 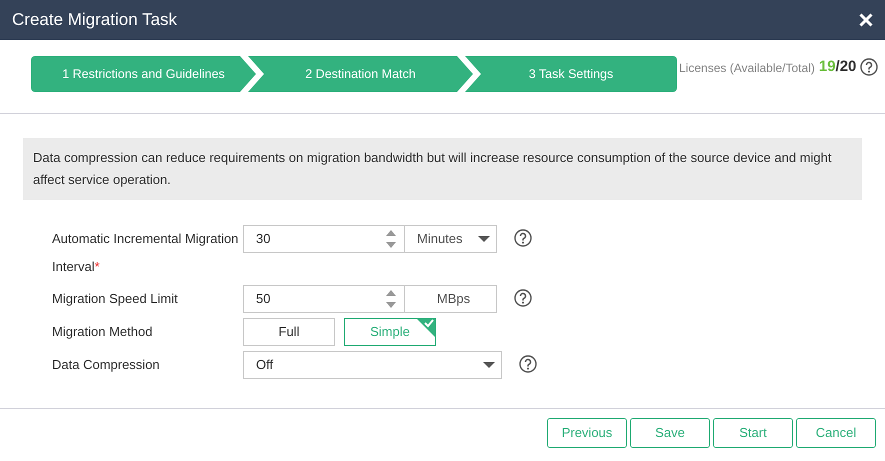 What do you see at coordinates (442, 169) in the screenshot?
I see `notice-text: Data compression can reduce requirements on migration bandwidth but will increase resource consumption of the source device and might affect service operation.` at bounding box center [442, 169].